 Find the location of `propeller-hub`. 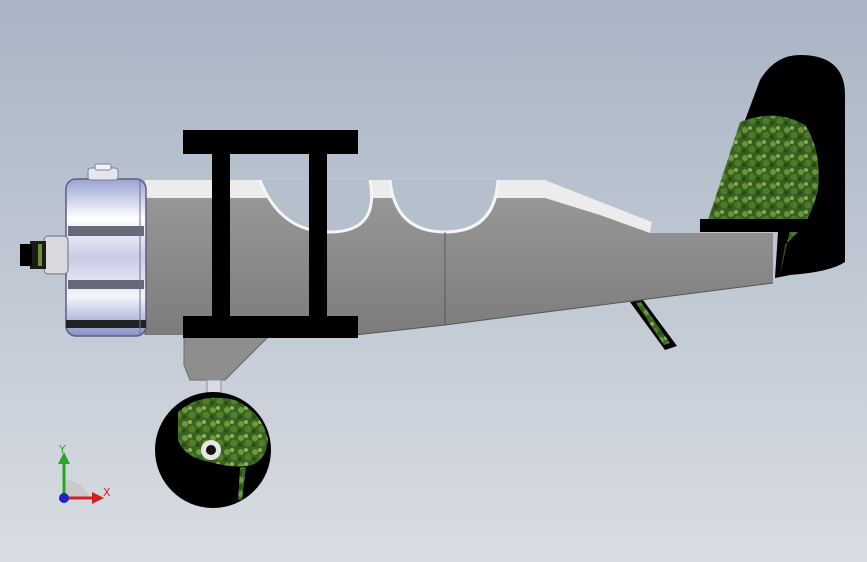

propeller-hub is located at coordinates (44, 255).